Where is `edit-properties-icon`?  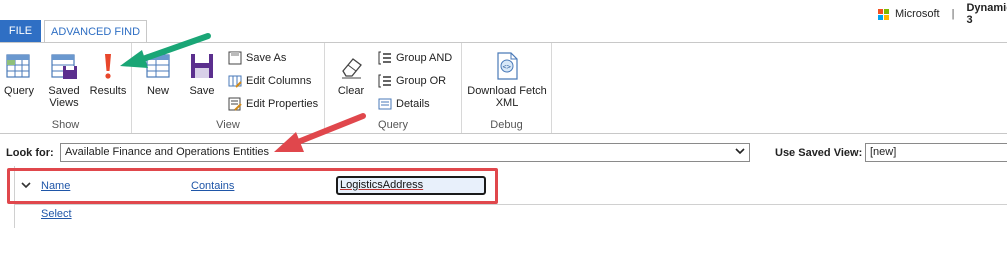 edit-properties-icon is located at coordinates (235, 104).